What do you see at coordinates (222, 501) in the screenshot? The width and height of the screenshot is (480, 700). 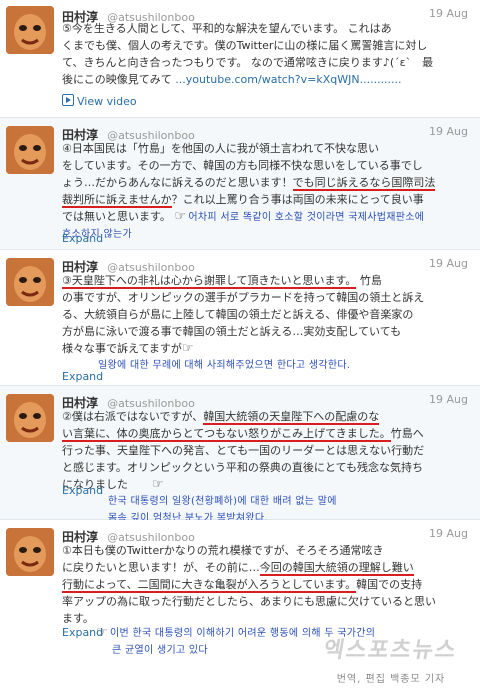 I see `korean-translation: 한국 대통령의 일왕(천황폐하)에 대한 배려 없는 말에` at bounding box center [222, 501].